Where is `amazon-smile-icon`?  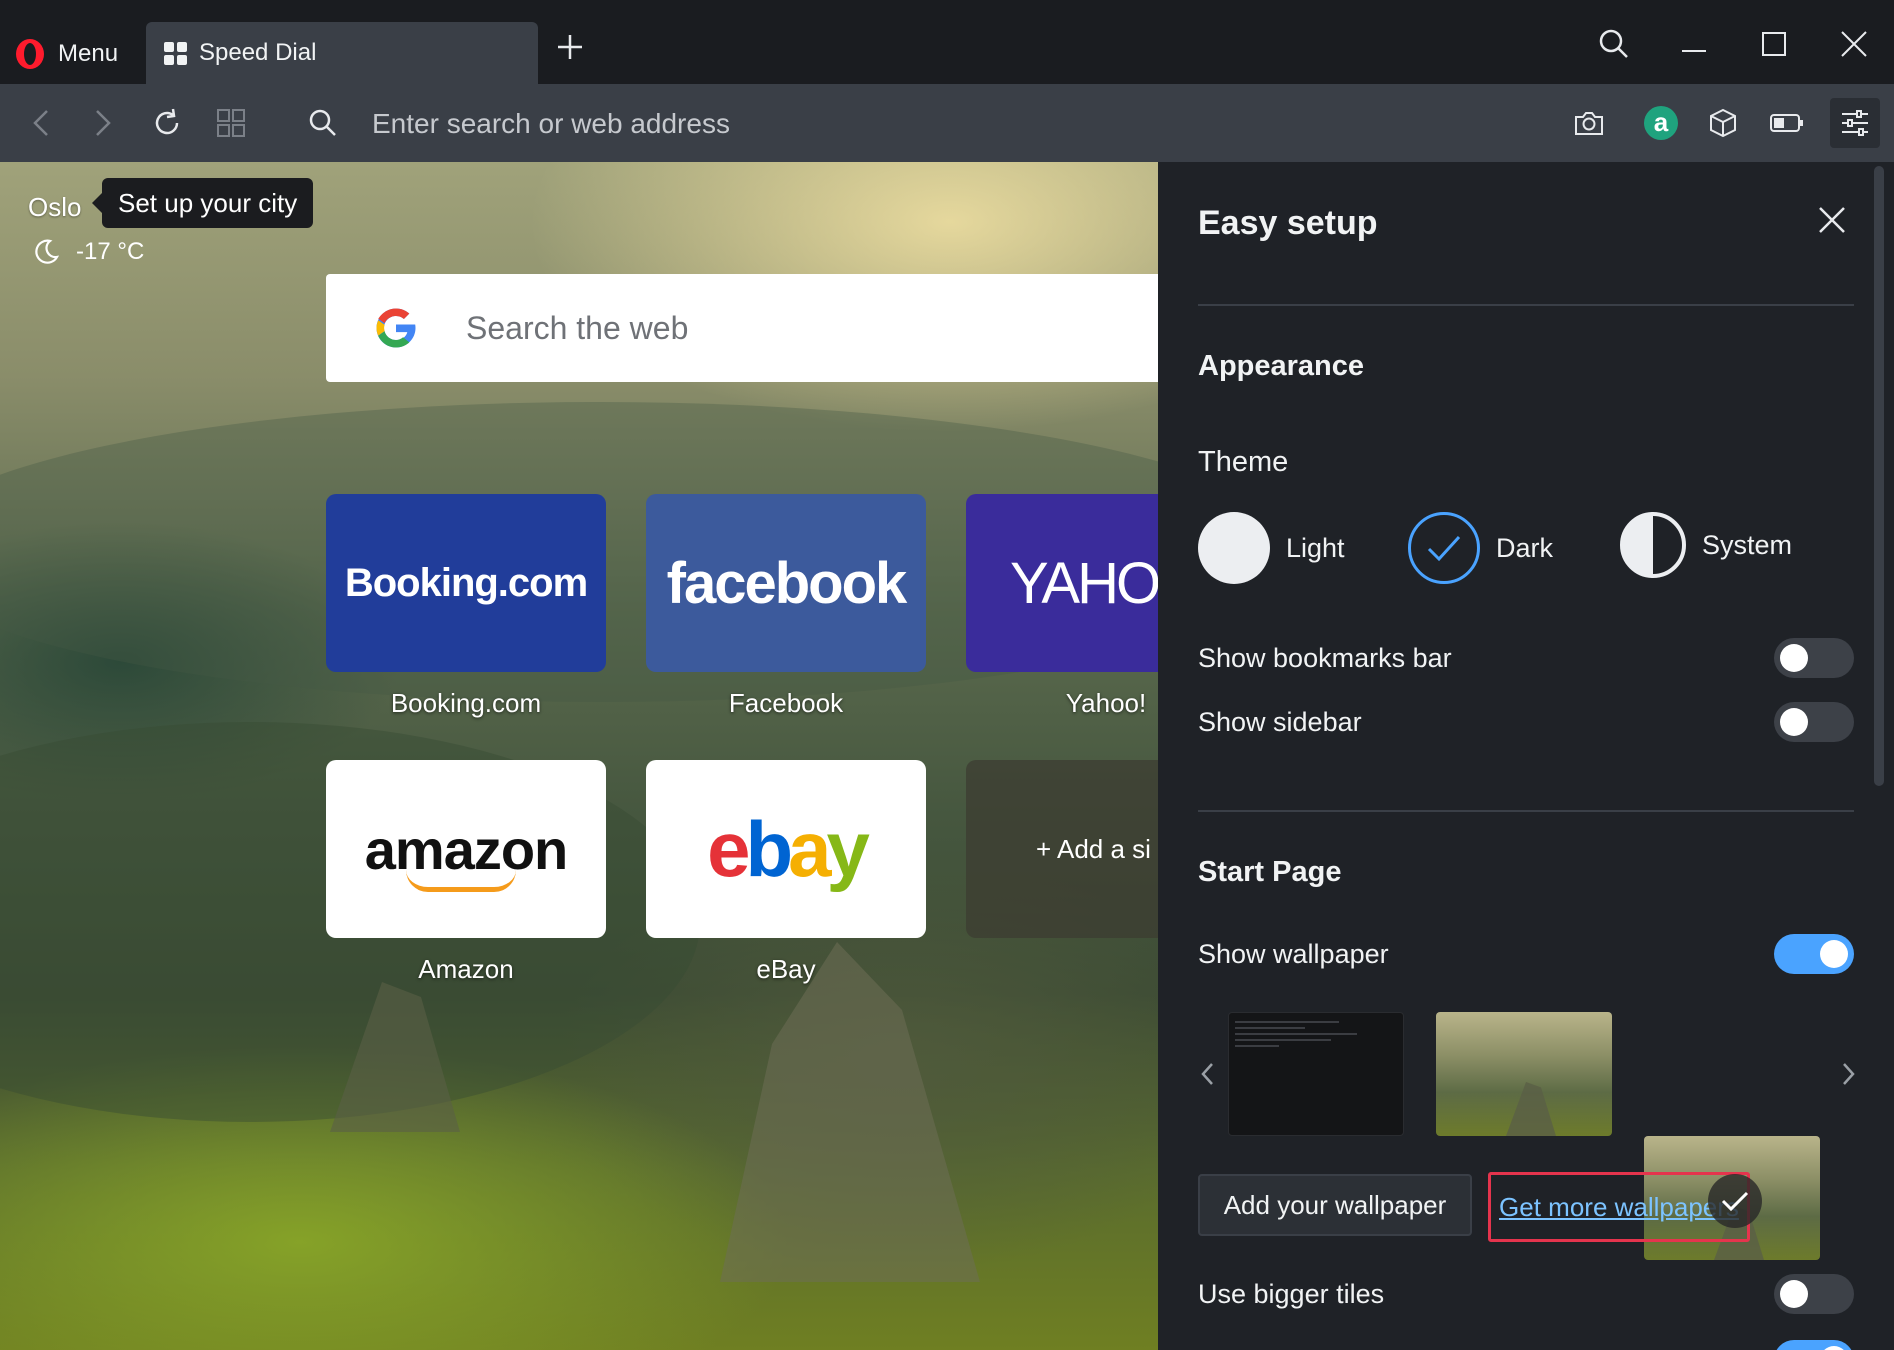
amazon-smile-icon is located at coordinates (461, 881).